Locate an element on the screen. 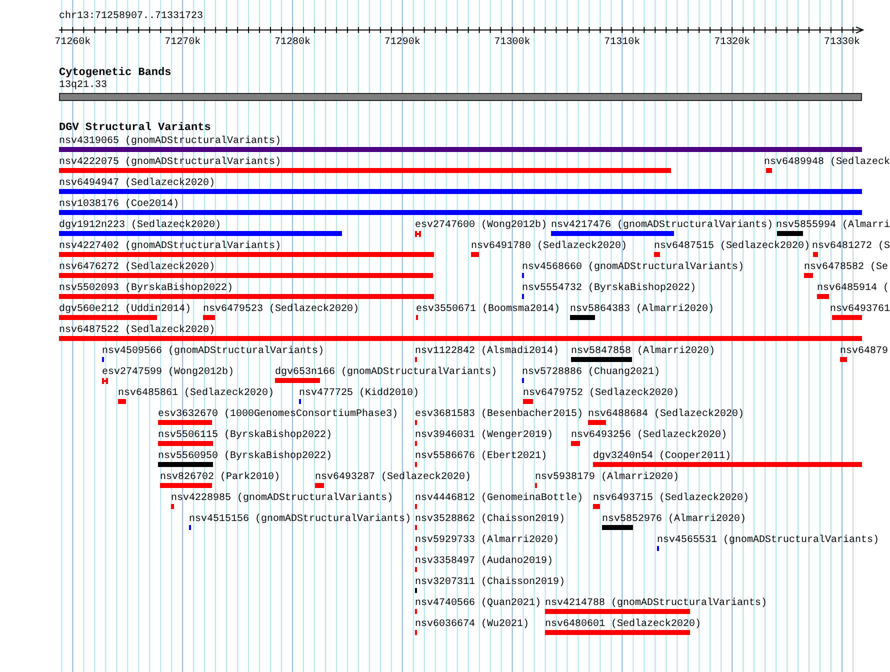 Image resolution: width=890 pixels, height=672 pixels. ruler-tick-label: 71280k is located at coordinates (292, 42).